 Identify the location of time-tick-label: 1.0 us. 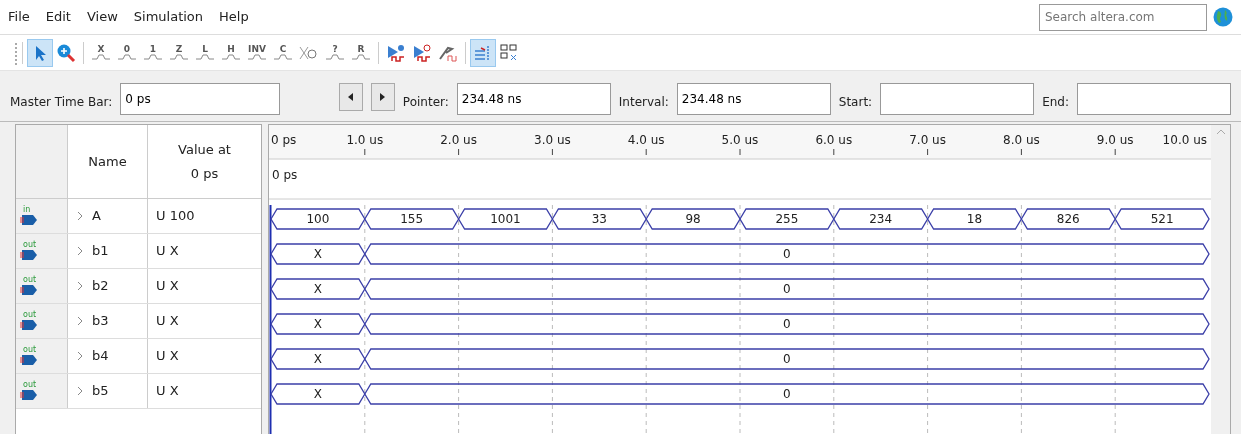
(365, 140).